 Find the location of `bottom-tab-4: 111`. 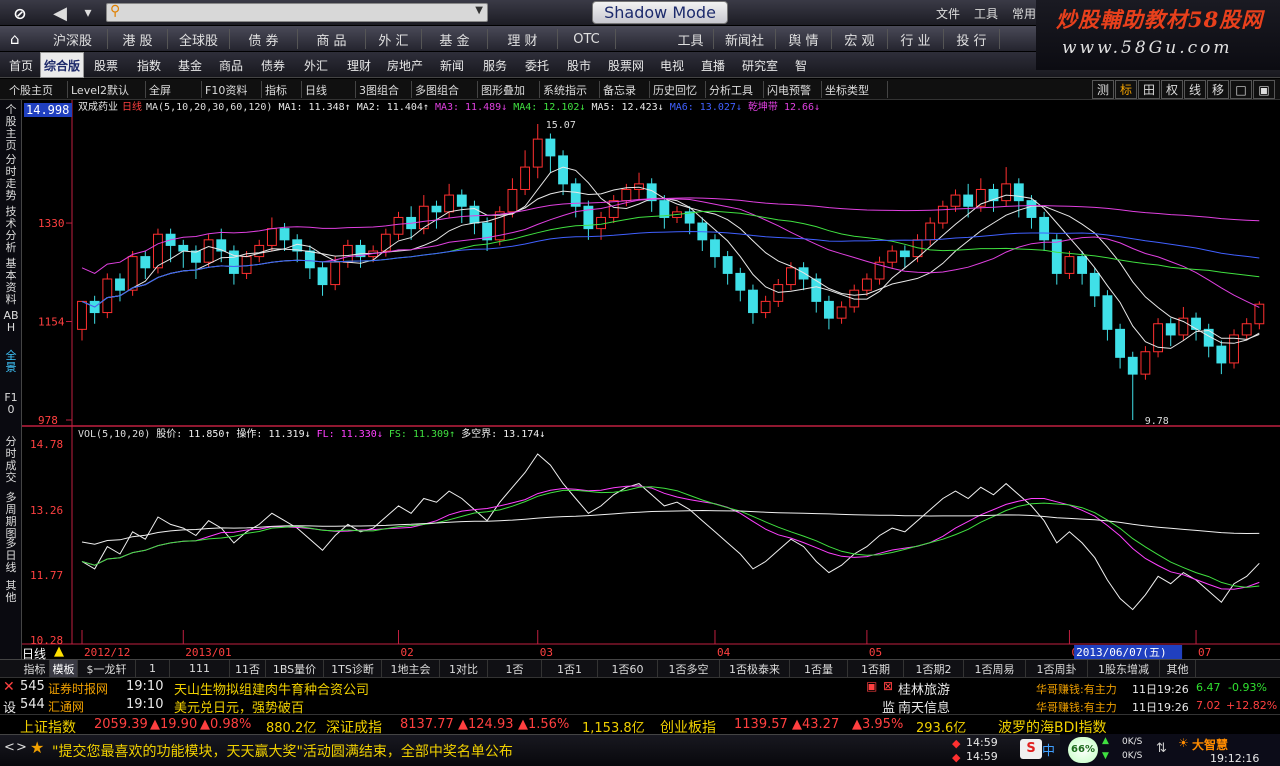

bottom-tab-4: 111 is located at coordinates (200, 668).